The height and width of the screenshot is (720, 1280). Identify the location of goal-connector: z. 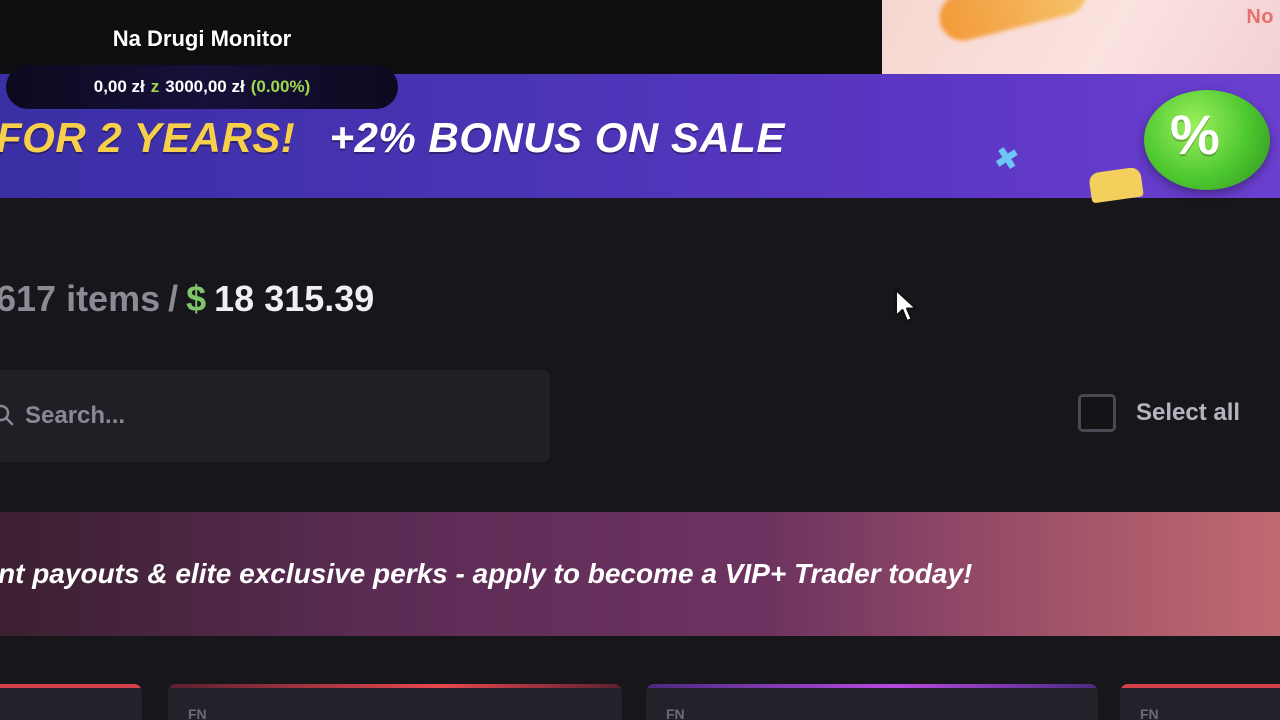
(155, 86).